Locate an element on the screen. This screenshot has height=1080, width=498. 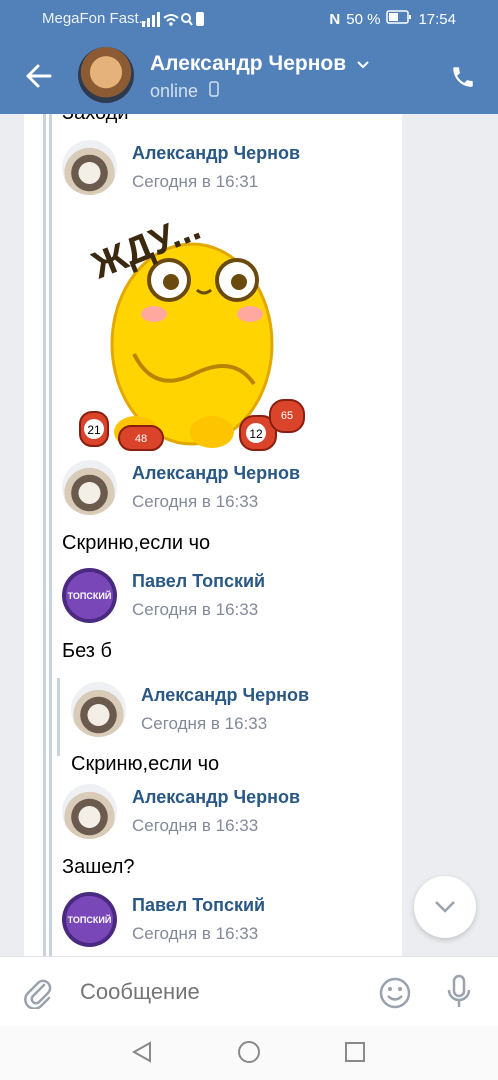
back-nav-icon is located at coordinates (142, 1054).